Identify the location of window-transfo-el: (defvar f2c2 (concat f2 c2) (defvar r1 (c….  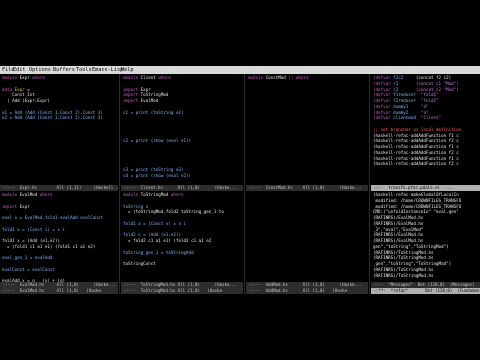
(425, 129).